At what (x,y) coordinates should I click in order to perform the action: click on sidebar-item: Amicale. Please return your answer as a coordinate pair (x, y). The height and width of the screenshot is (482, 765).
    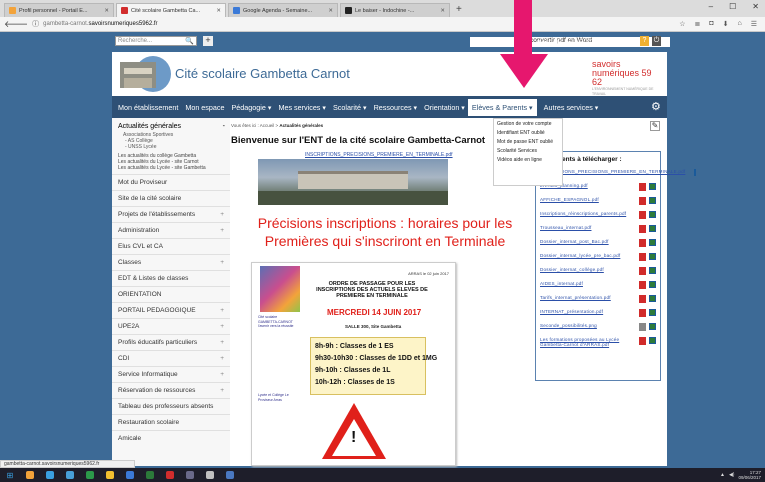
    Looking at the image, I should click on (171, 438).